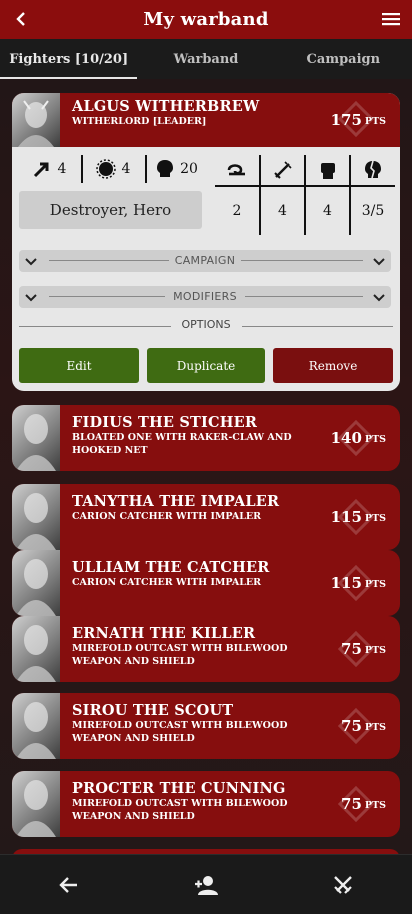  I want to click on fighter-points: 140 PTS, so click(358, 438).